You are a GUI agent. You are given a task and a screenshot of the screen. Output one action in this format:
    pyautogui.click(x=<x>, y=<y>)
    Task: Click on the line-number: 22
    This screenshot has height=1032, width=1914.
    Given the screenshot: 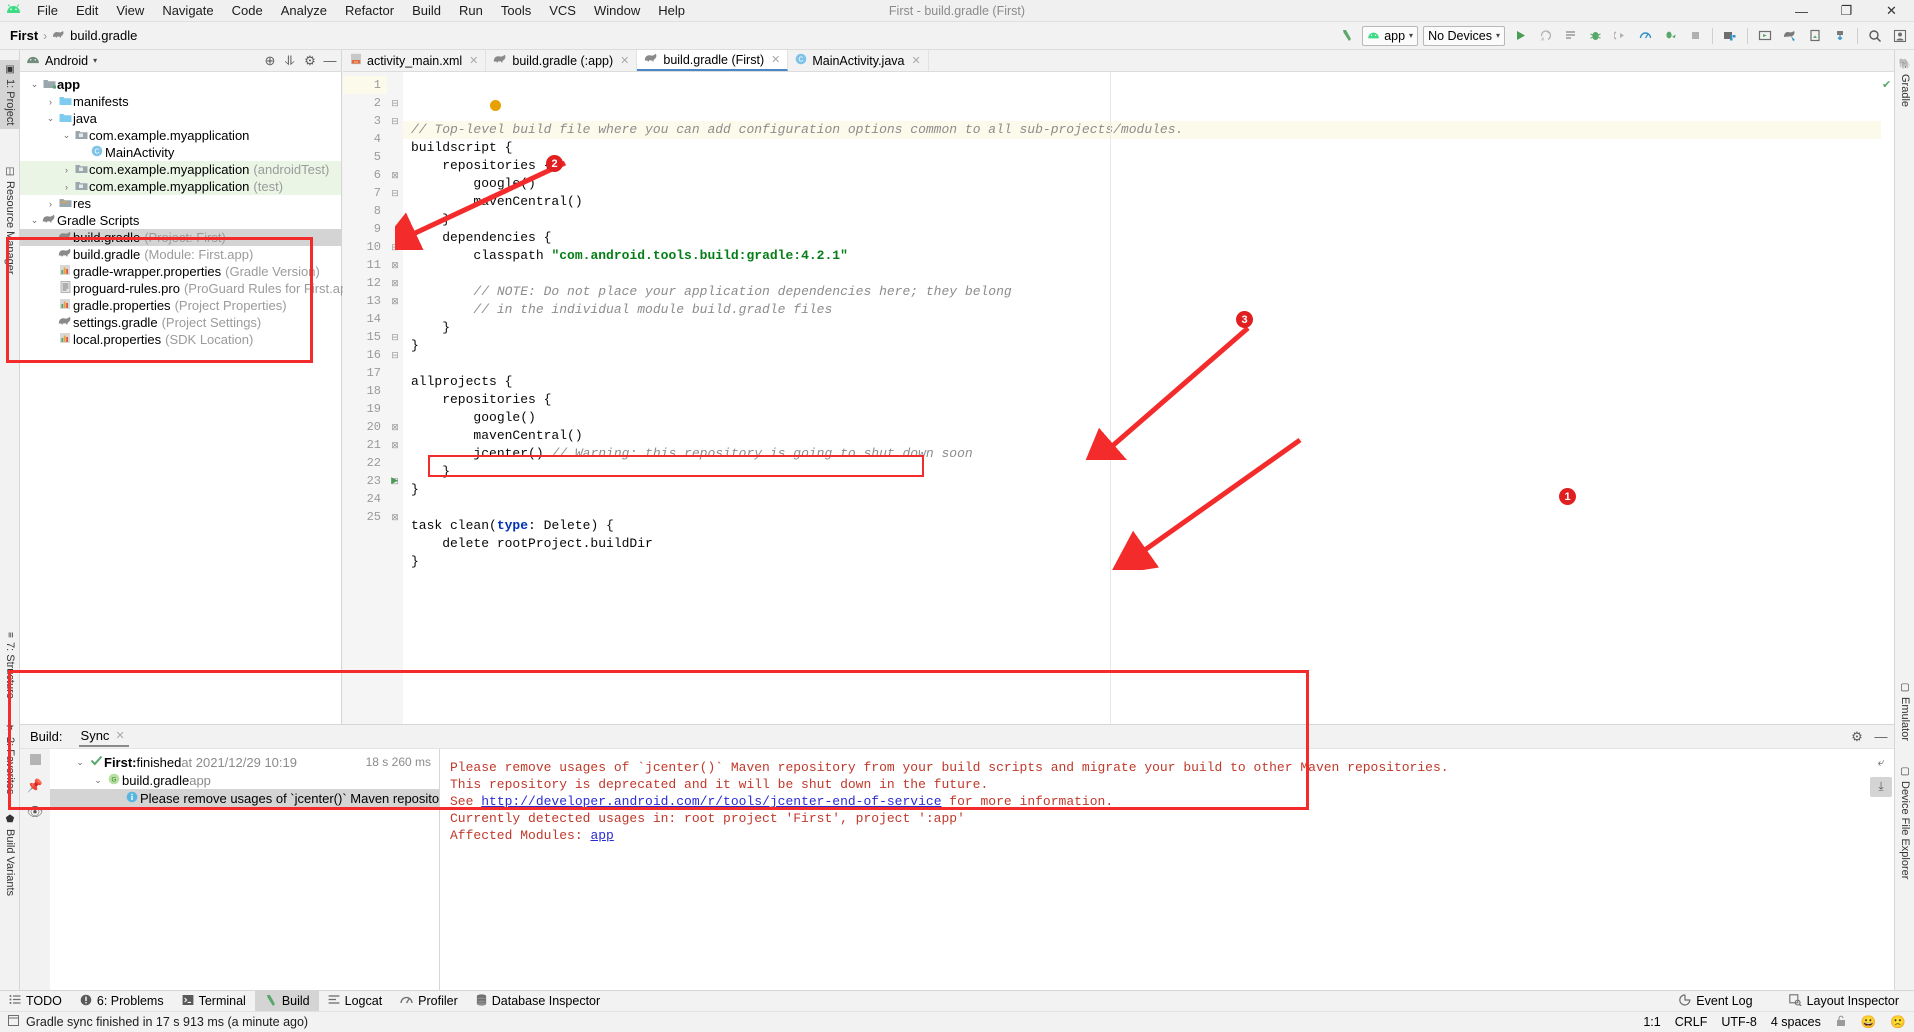 What is the action you would take?
    pyautogui.click(x=365, y=463)
    